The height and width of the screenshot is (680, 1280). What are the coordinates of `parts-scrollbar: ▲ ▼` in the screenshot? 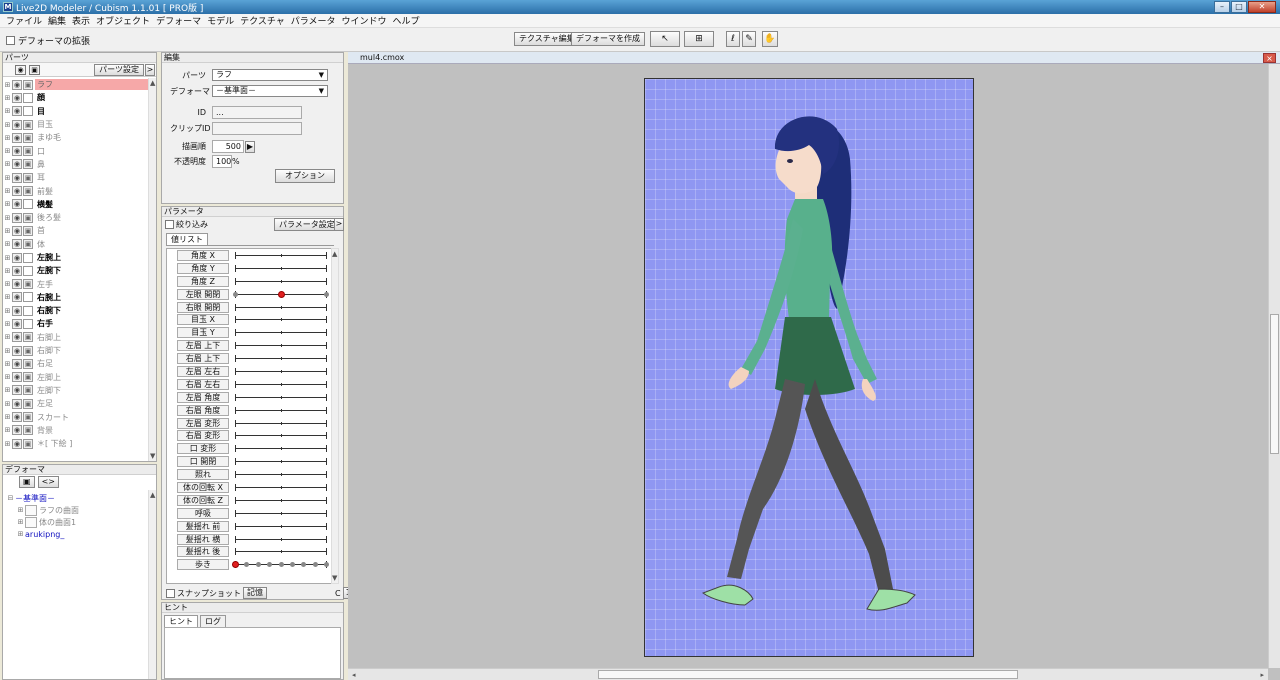 It's located at (152, 269).